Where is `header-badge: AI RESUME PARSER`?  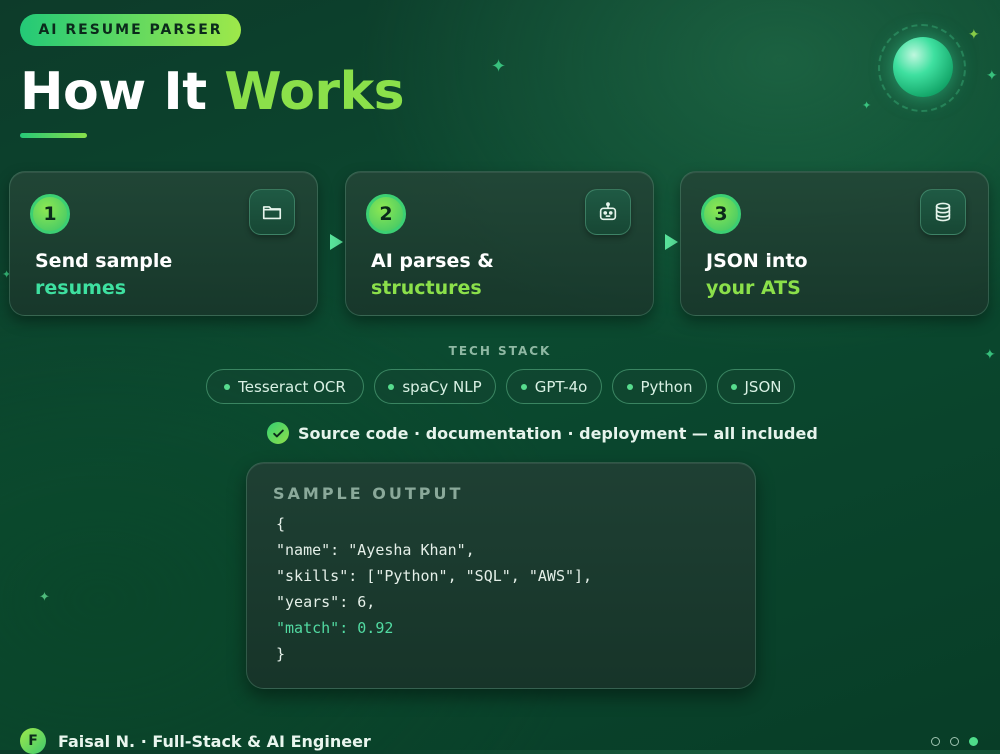
header-badge: AI RESUME PARSER is located at coordinates (130, 30).